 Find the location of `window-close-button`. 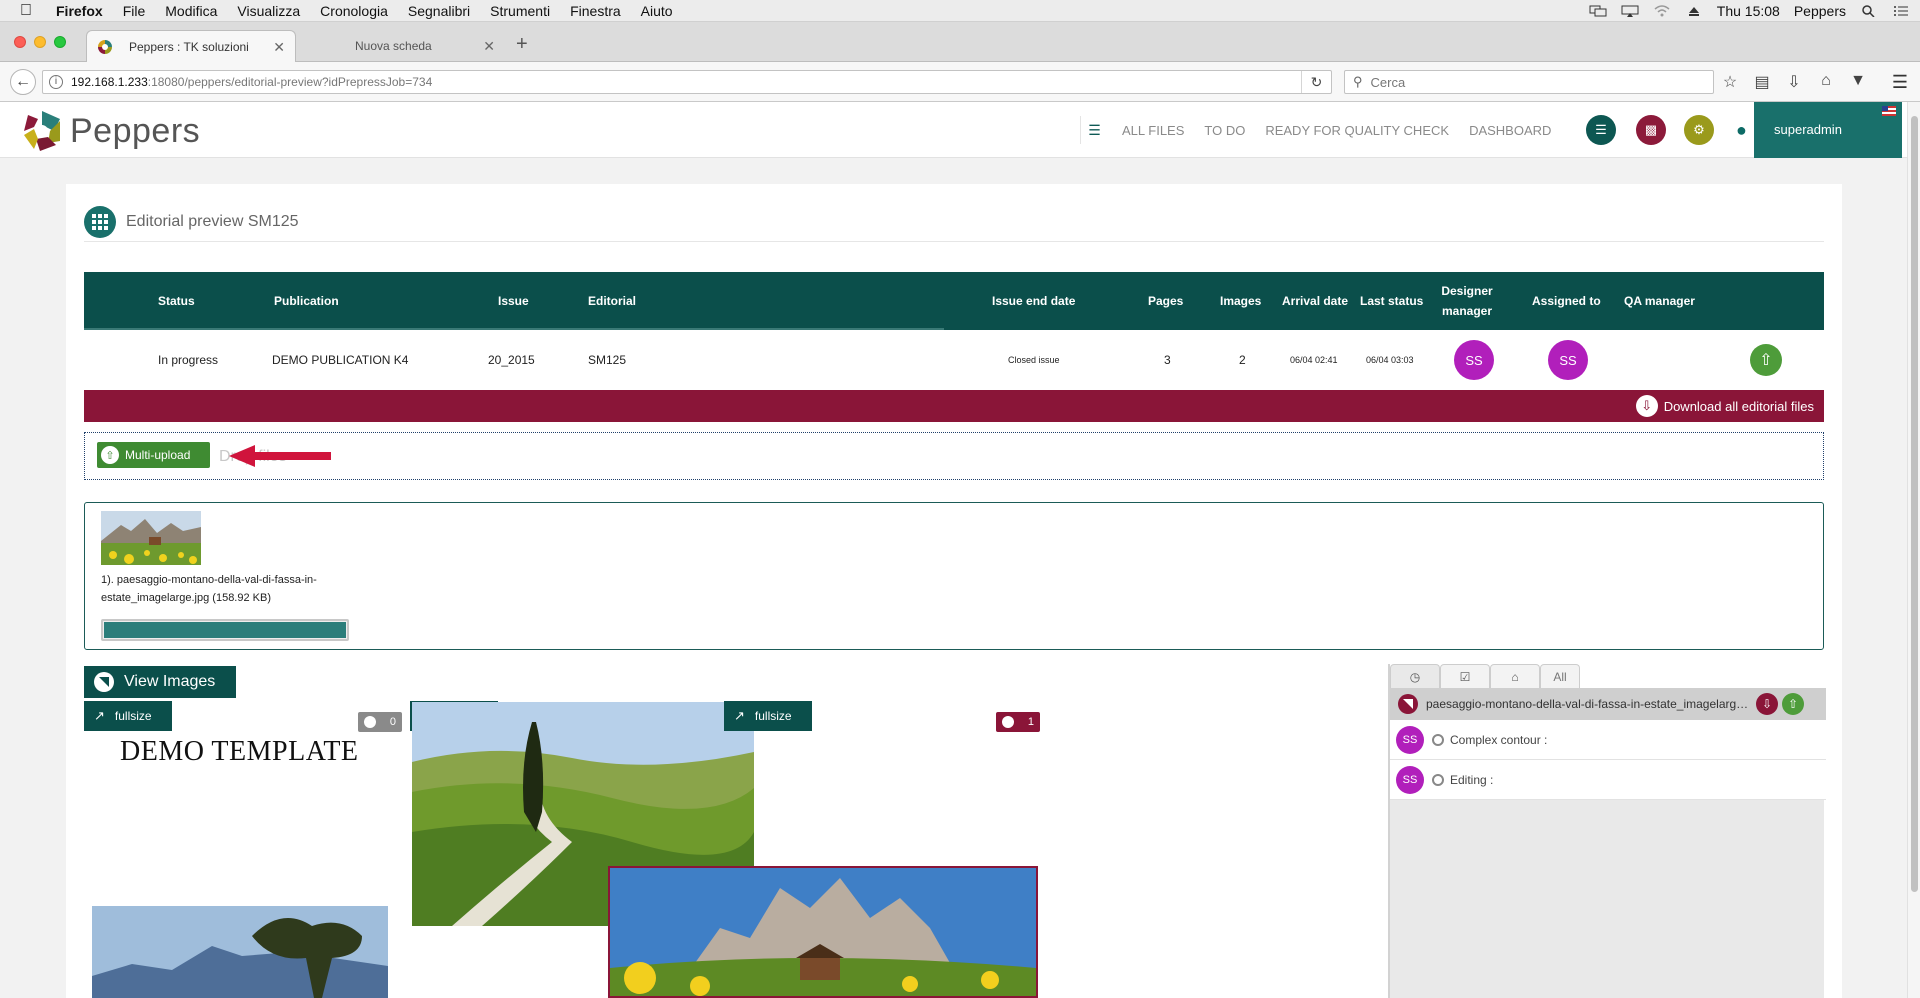

window-close-button is located at coordinates (20, 42).